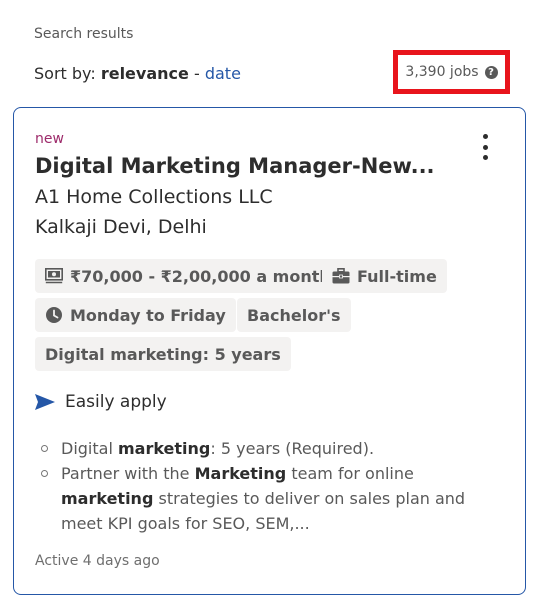 The height and width of the screenshot is (604, 541). What do you see at coordinates (54, 276) in the screenshot?
I see `money-icon` at bounding box center [54, 276].